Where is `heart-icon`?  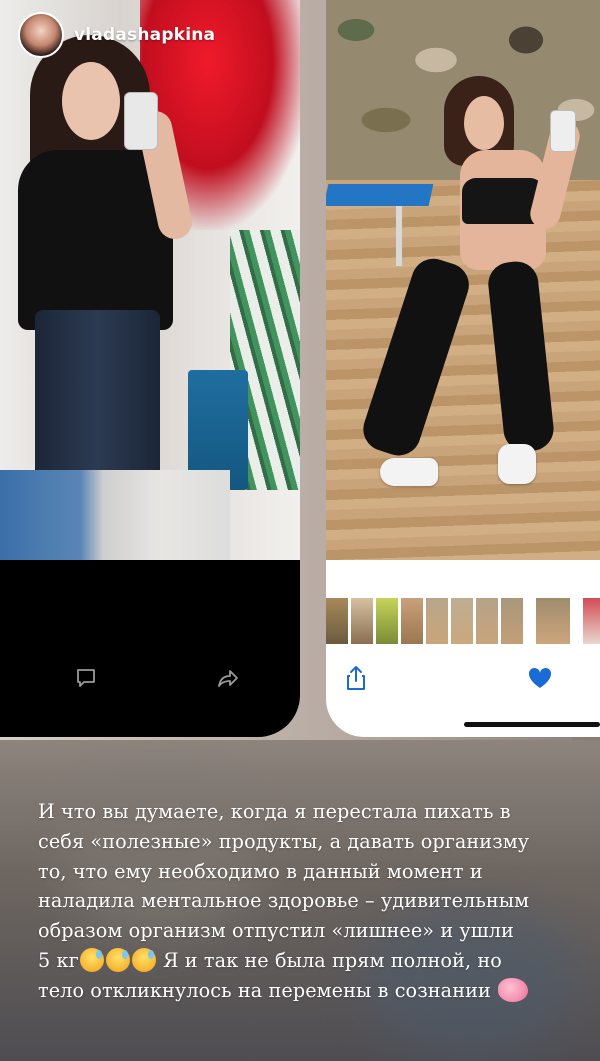 heart-icon is located at coordinates (540, 678).